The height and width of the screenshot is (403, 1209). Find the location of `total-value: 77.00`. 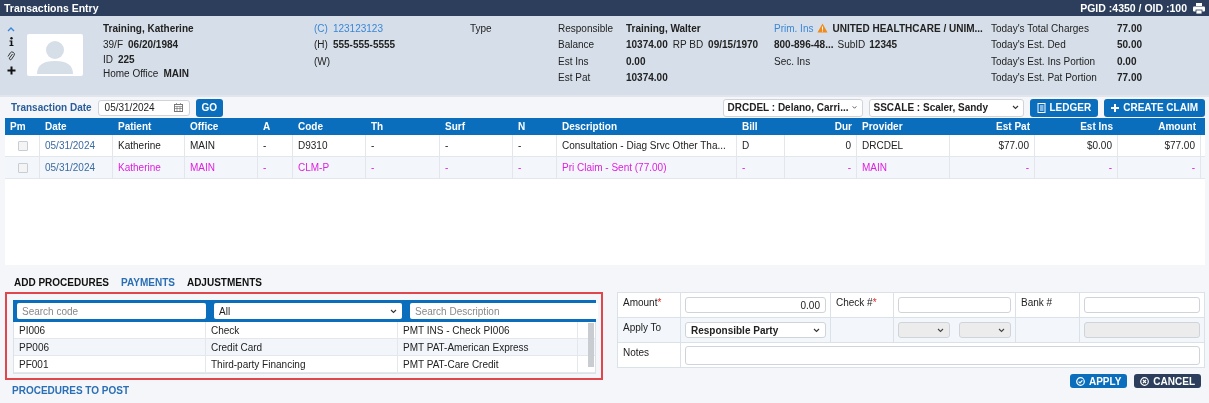

total-value: 77.00 is located at coordinates (1130, 28).